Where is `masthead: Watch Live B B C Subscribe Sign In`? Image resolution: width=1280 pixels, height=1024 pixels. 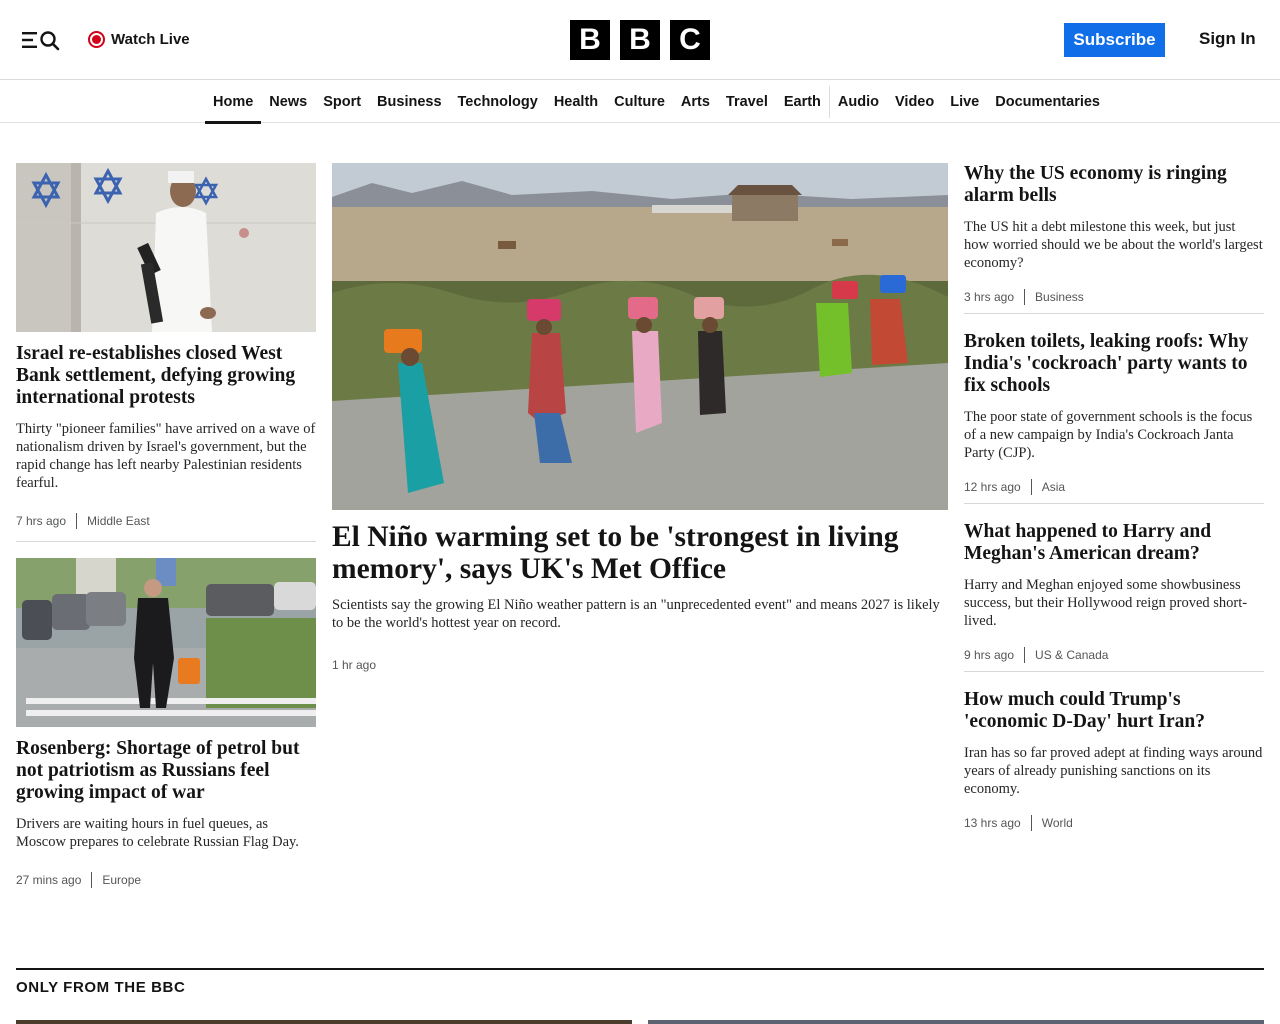 masthead: Watch Live B B C Subscribe Sign In is located at coordinates (640, 40).